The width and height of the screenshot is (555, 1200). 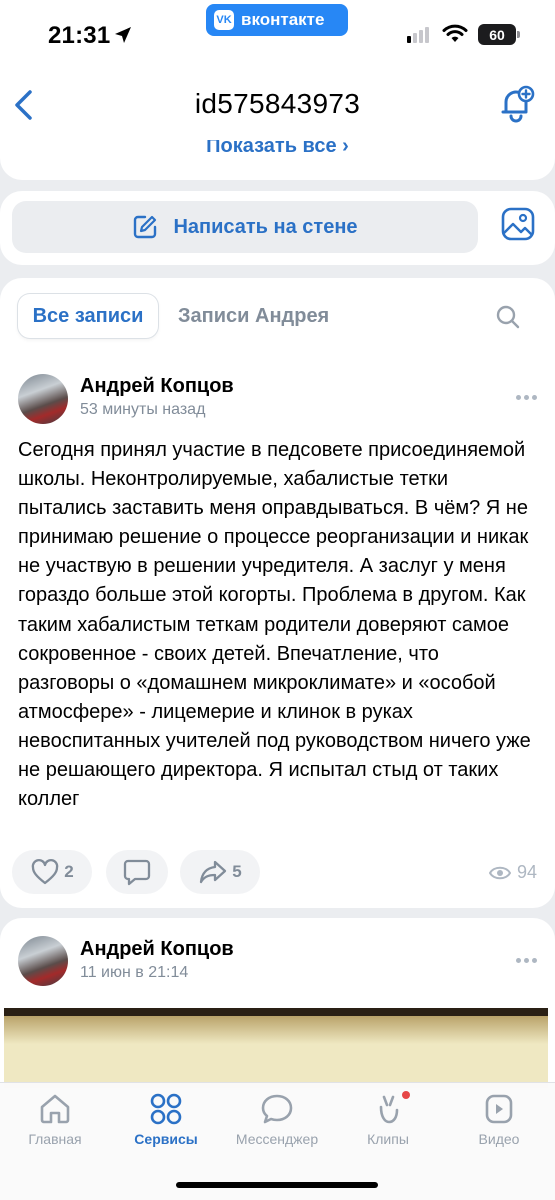 I want to click on page-title: id575843973, so click(x=277, y=103).